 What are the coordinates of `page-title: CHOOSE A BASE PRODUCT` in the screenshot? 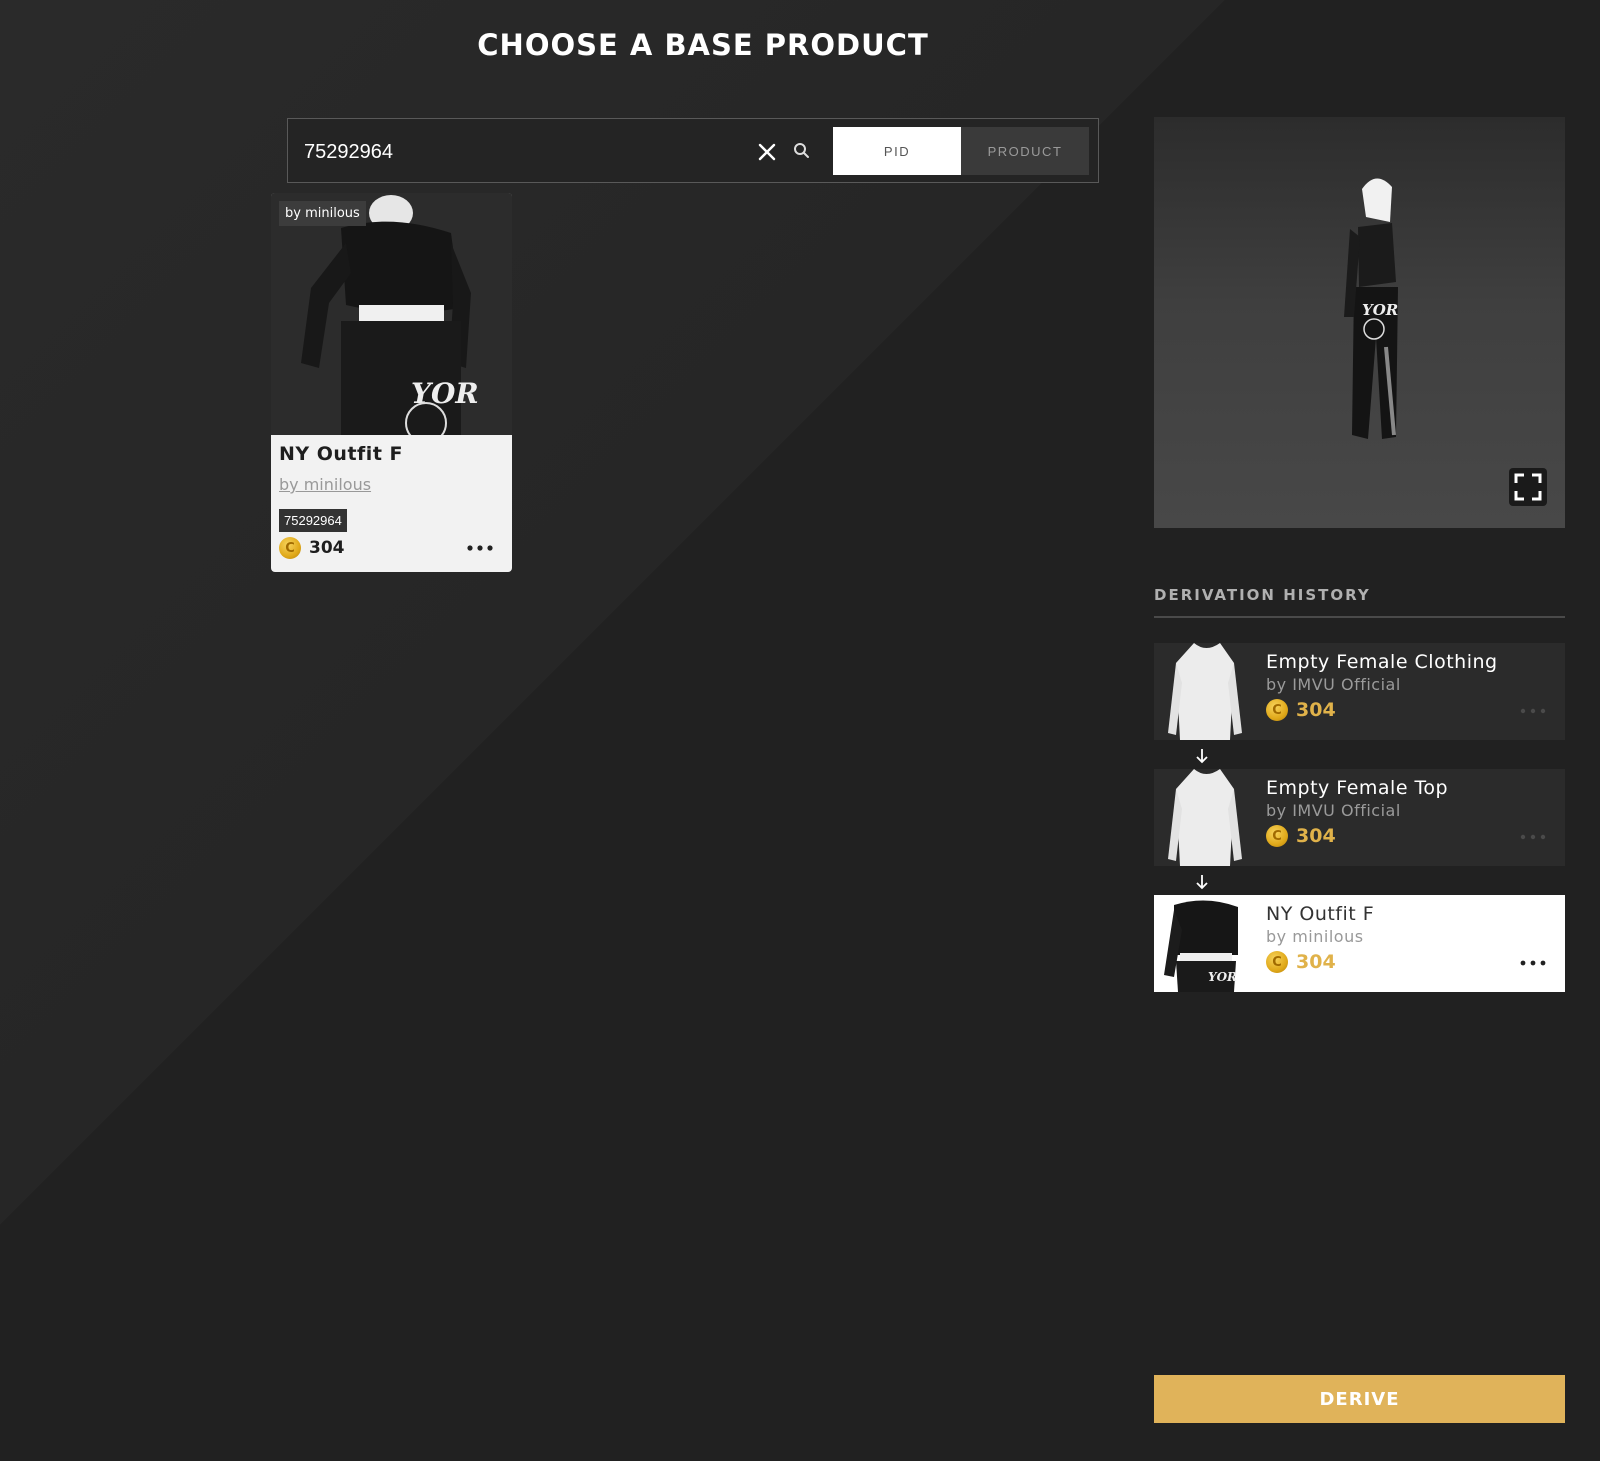 It's located at (703, 45).